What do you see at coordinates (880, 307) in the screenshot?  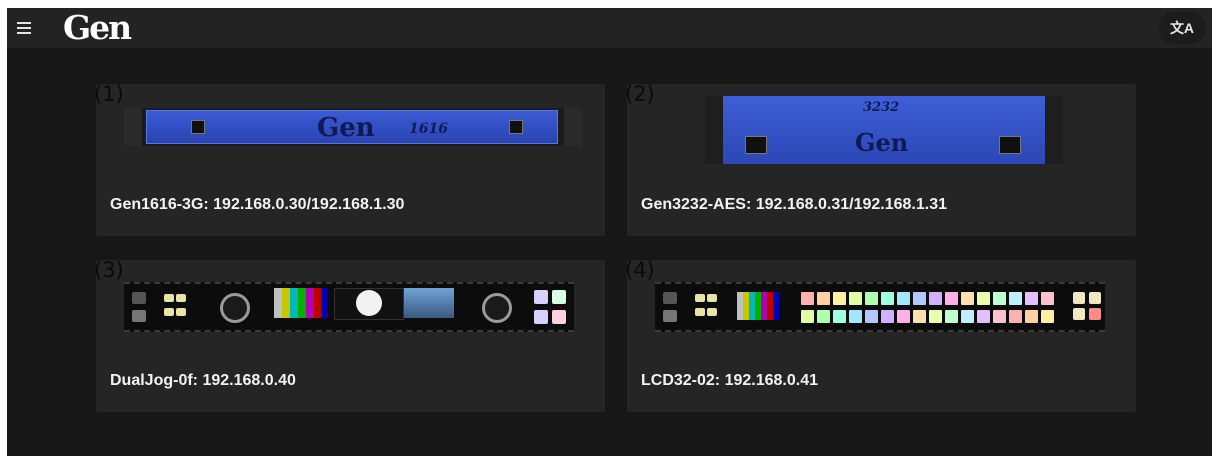 I see `lcd32-device-image` at bounding box center [880, 307].